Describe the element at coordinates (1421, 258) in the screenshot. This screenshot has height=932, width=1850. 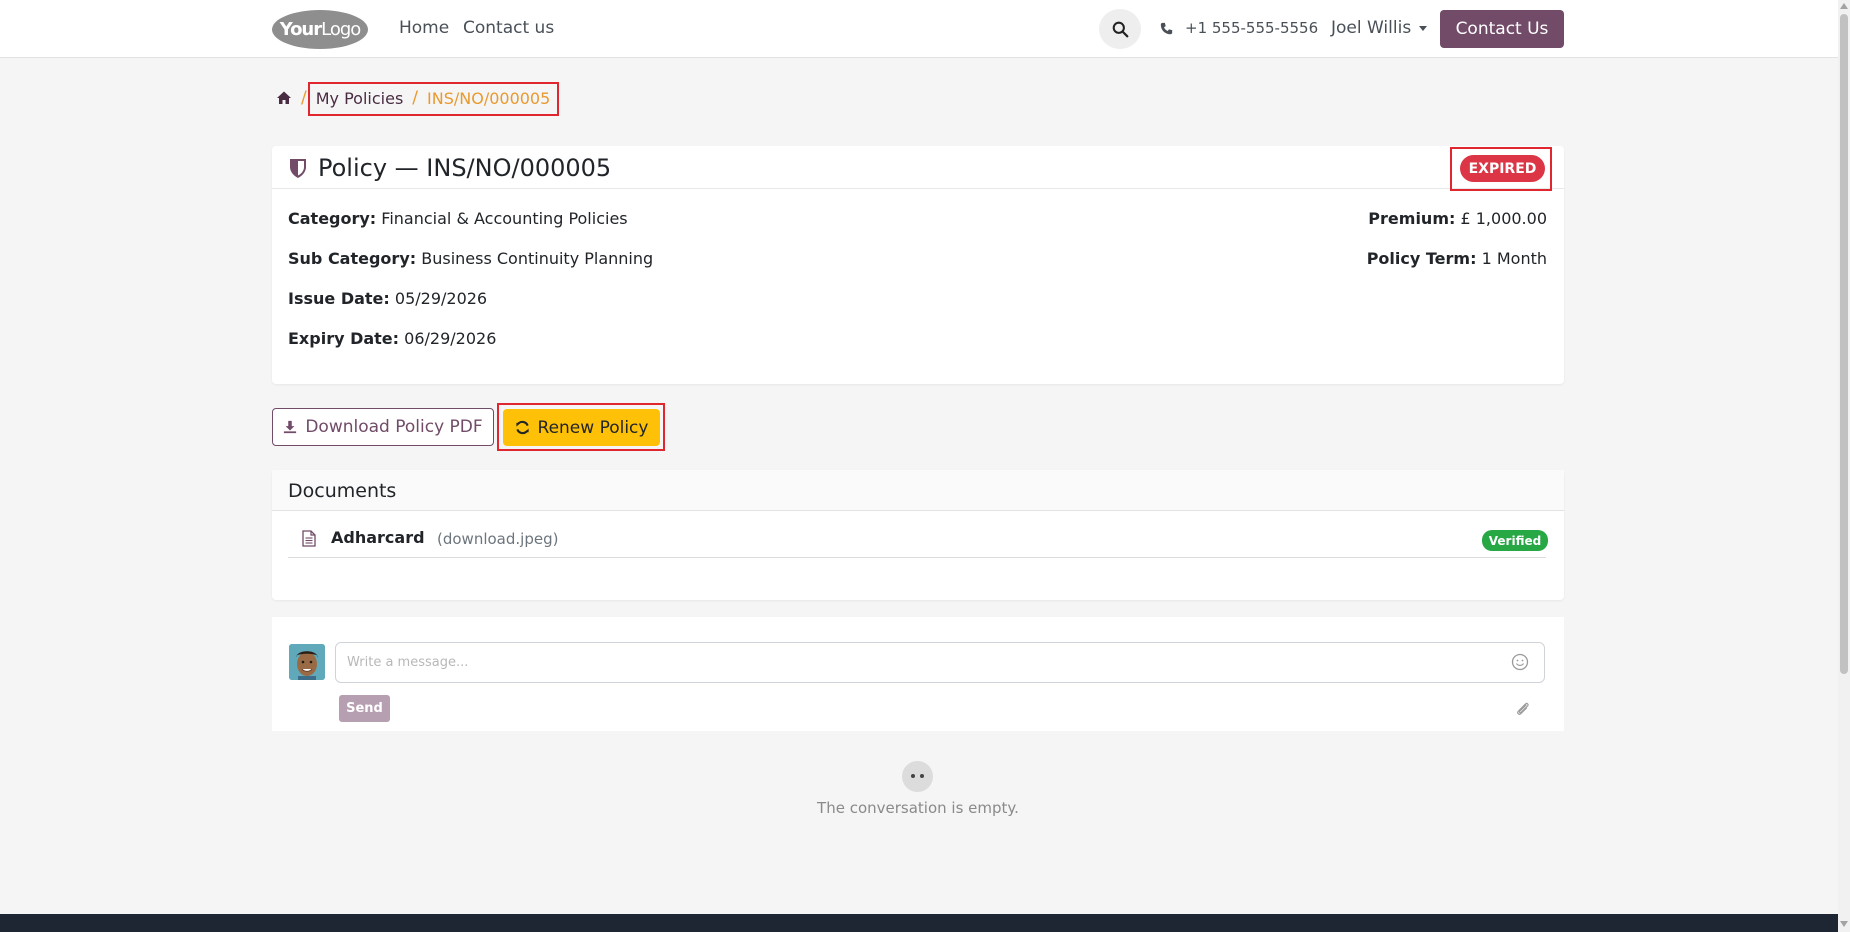
I see `policy-term-label: Policy Term:` at that location.